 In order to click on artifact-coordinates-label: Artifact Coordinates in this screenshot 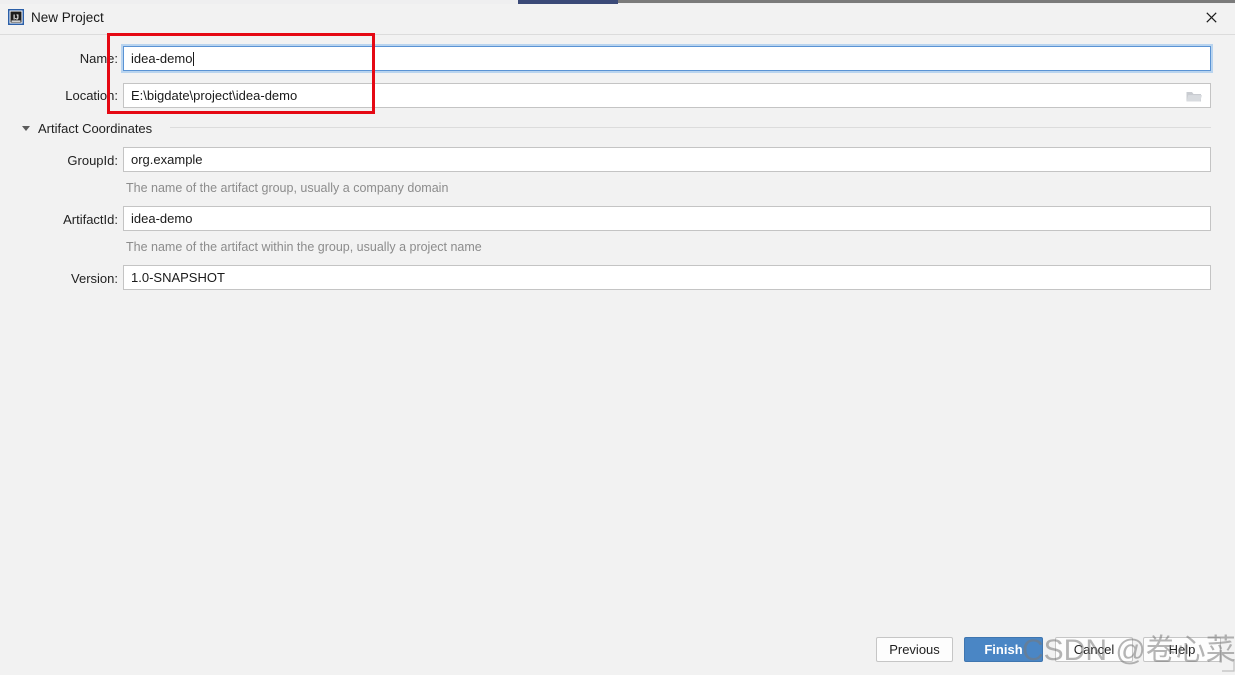, I will do `click(95, 128)`.